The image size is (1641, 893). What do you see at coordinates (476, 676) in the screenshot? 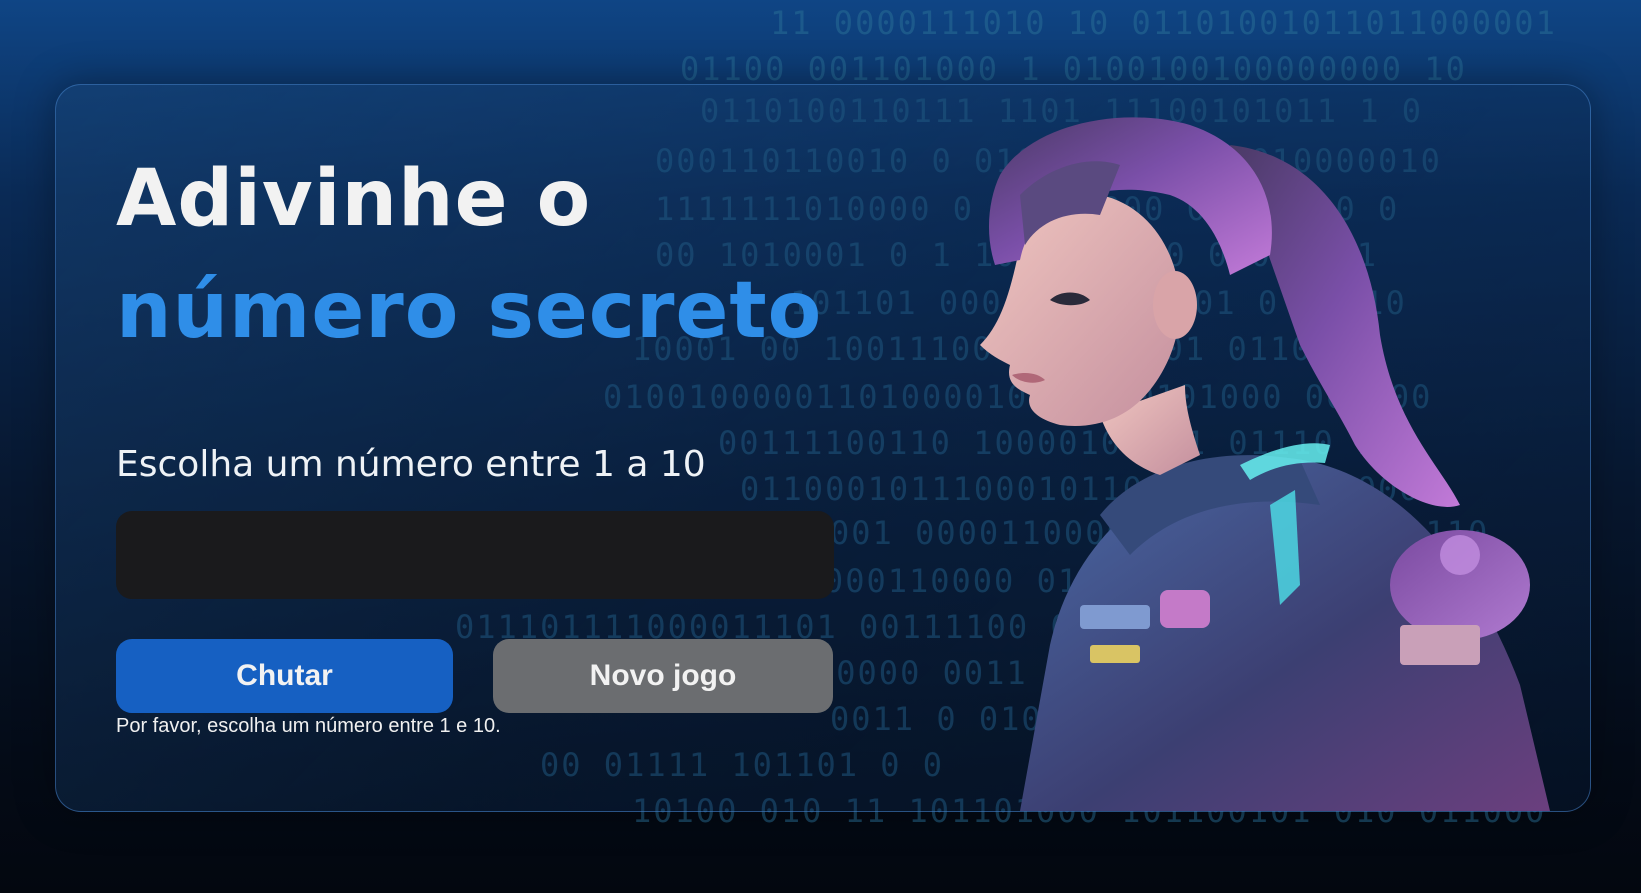
I see `button-row: Chutar Novo jogo` at bounding box center [476, 676].